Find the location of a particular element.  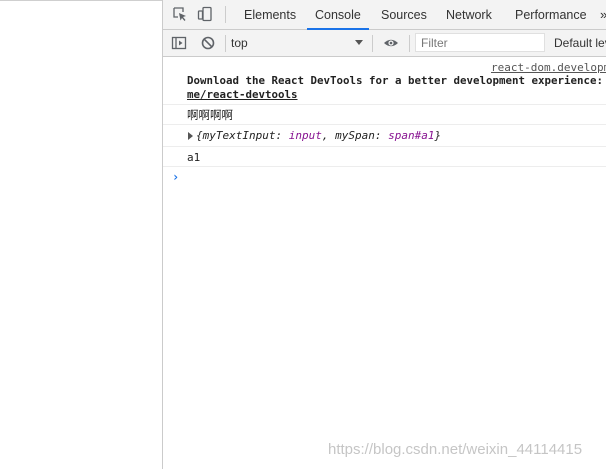

console-filter-input is located at coordinates (480, 42).